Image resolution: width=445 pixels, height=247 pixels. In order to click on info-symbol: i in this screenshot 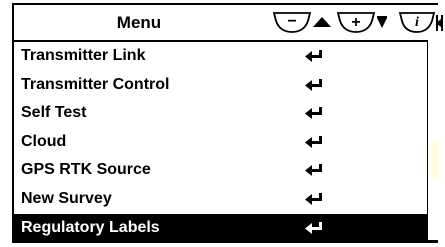, I will do `click(417, 22)`.